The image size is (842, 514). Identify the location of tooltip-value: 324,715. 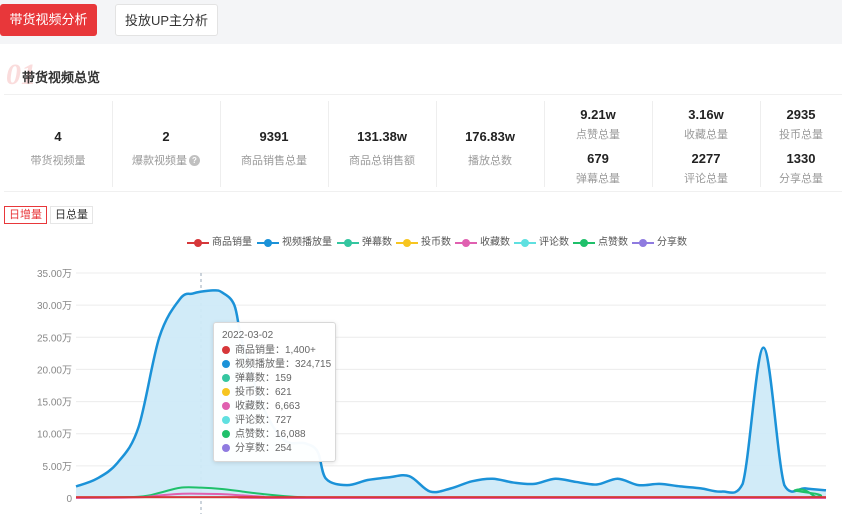
(313, 364).